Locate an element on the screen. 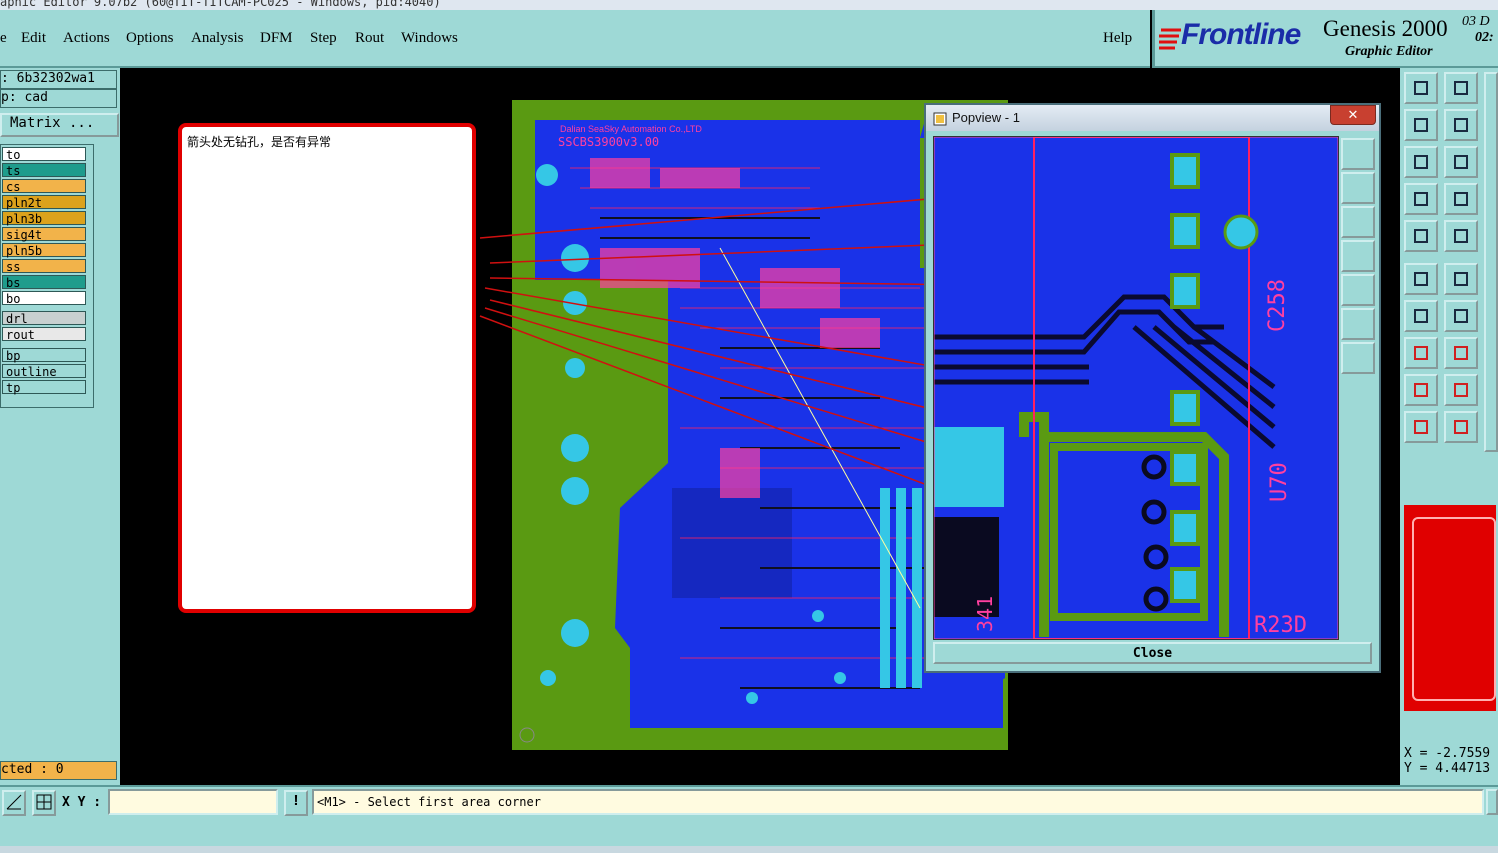 The width and height of the screenshot is (1498, 853). xy-input is located at coordinates (193, 802).